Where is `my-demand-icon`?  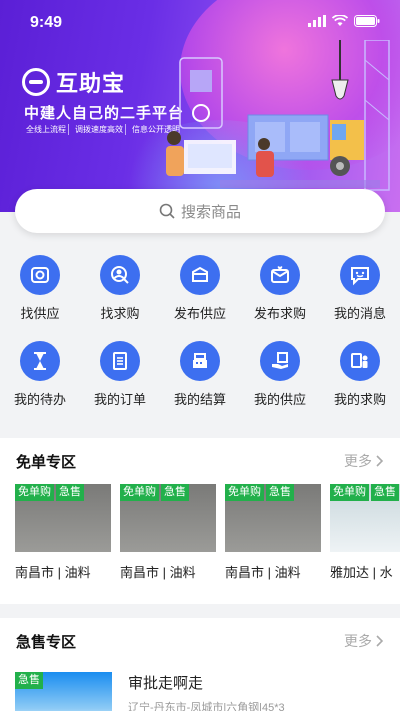
my-demand-icon is located at coordinates (360, 361).